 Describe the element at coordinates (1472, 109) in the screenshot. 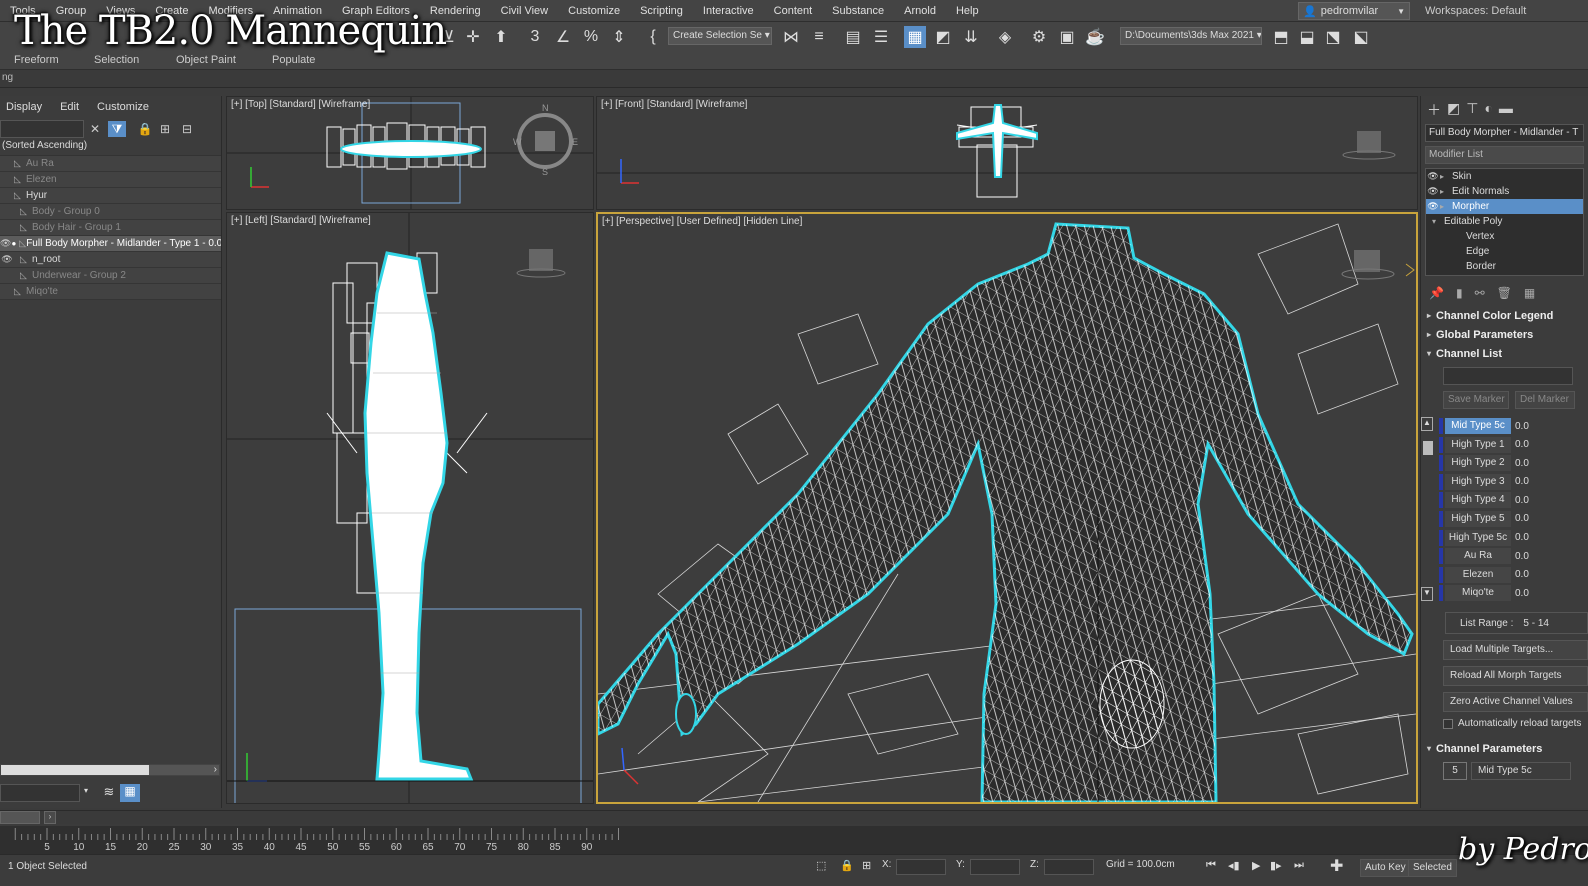

I see `hierarchy-tab-icon: ⊤` at that location.